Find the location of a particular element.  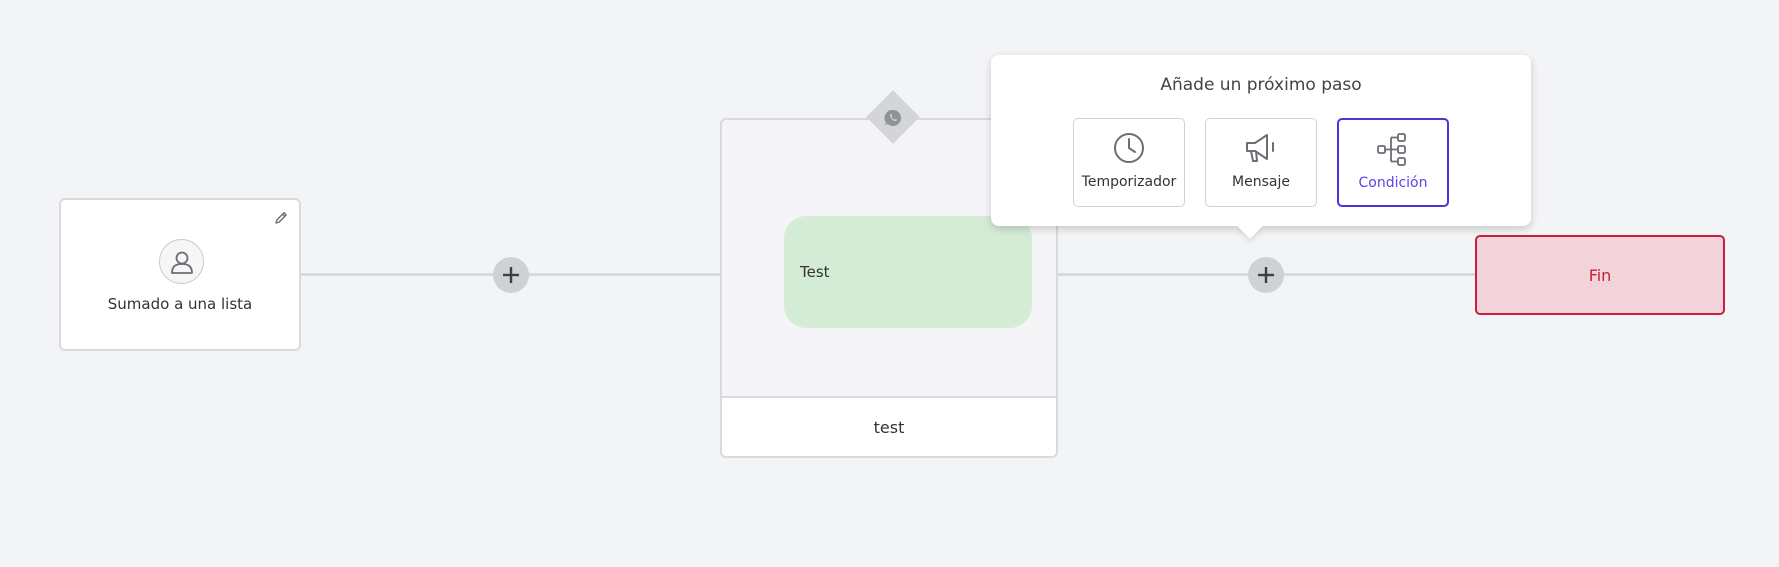

popover-title: Añade un próximo paso is located at coordinates (1261, 85).